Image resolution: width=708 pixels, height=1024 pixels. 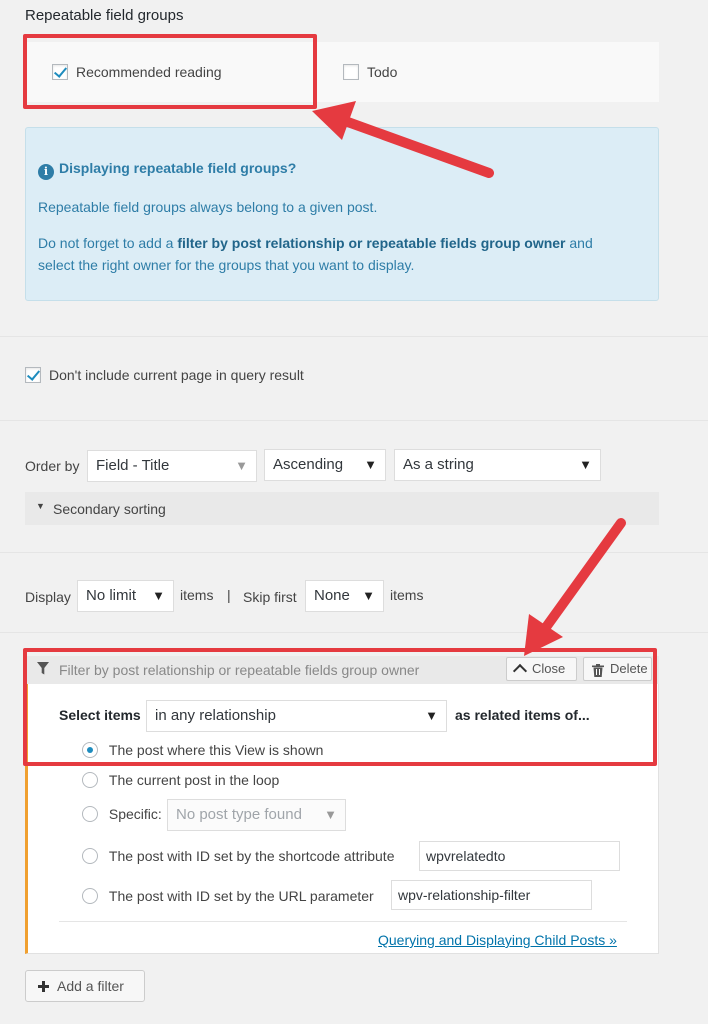 I want to click on info-icon: i, so click(x=46, y=172).